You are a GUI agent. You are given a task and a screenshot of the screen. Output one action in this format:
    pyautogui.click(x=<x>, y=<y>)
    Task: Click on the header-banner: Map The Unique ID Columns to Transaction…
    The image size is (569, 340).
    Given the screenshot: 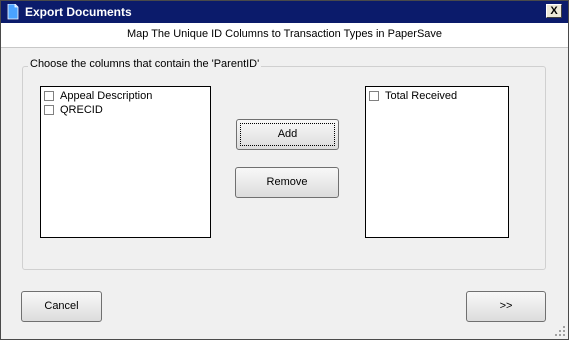 What is the action you would take?
    pyautogui.click(x=284, y=35)
    